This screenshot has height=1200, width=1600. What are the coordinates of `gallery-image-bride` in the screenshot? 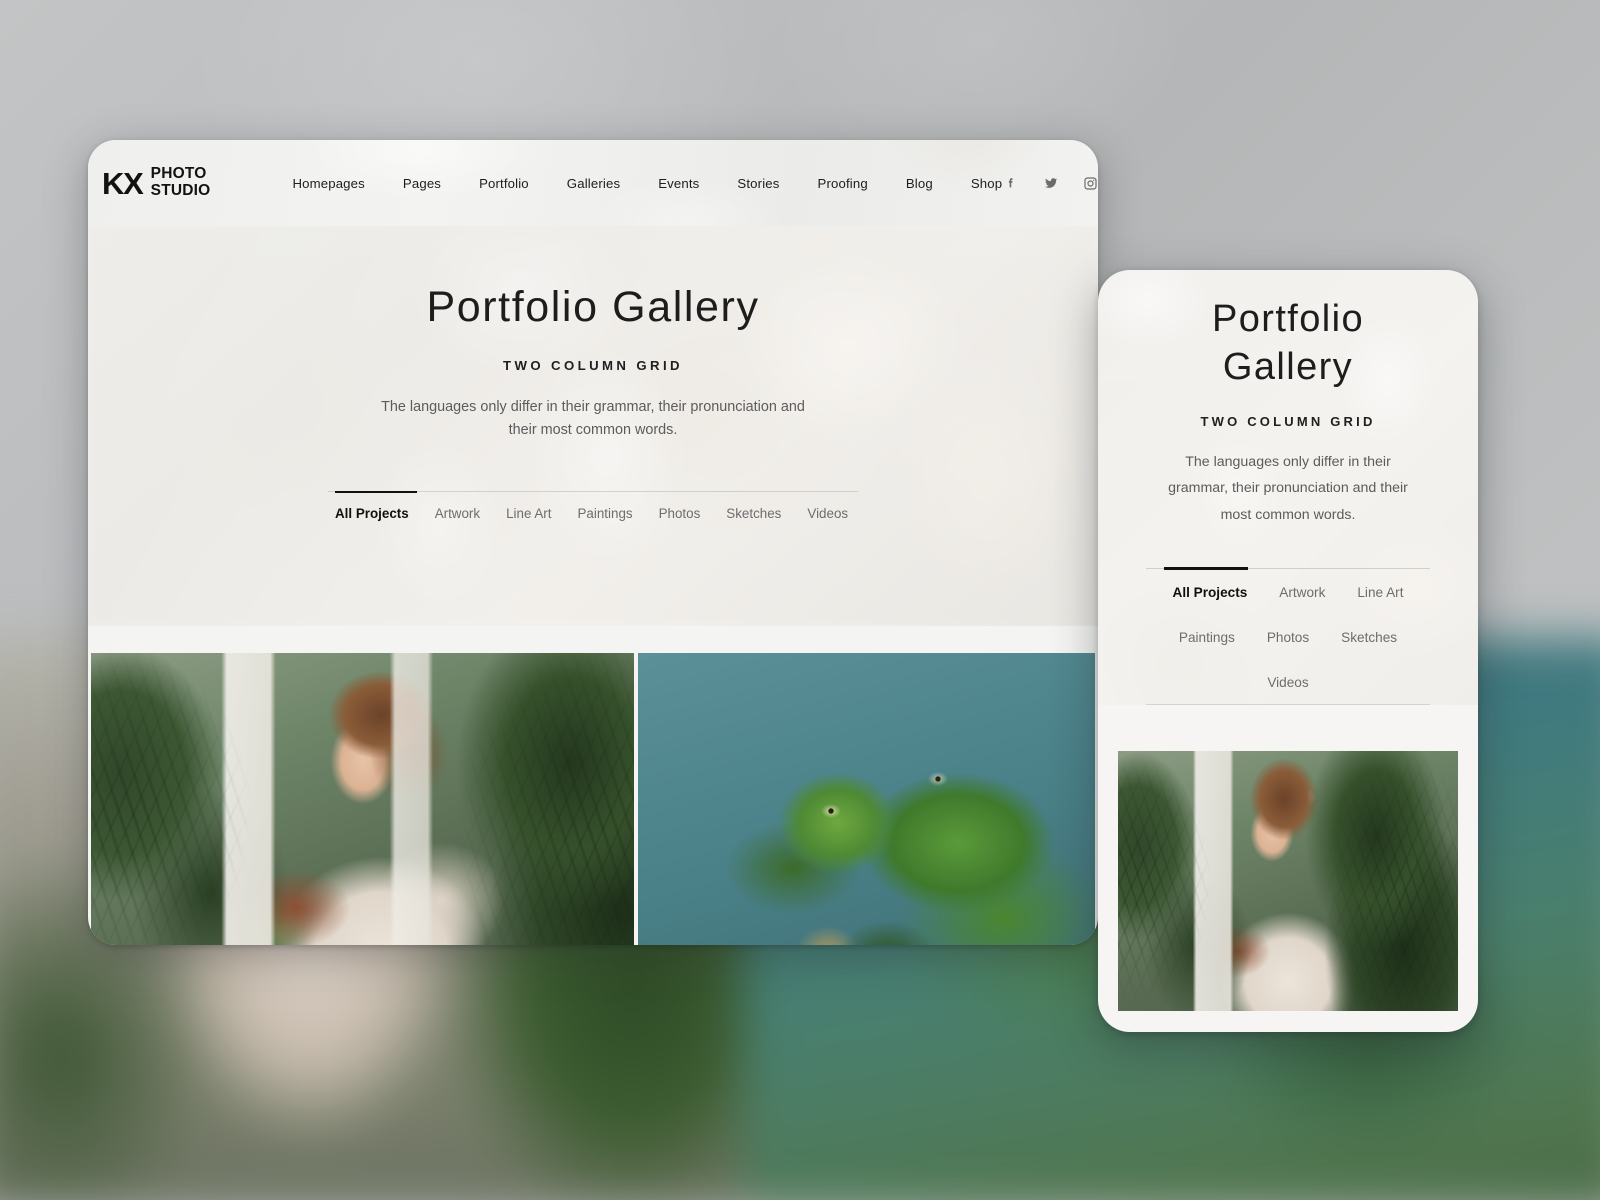 It's located at (362, 799).